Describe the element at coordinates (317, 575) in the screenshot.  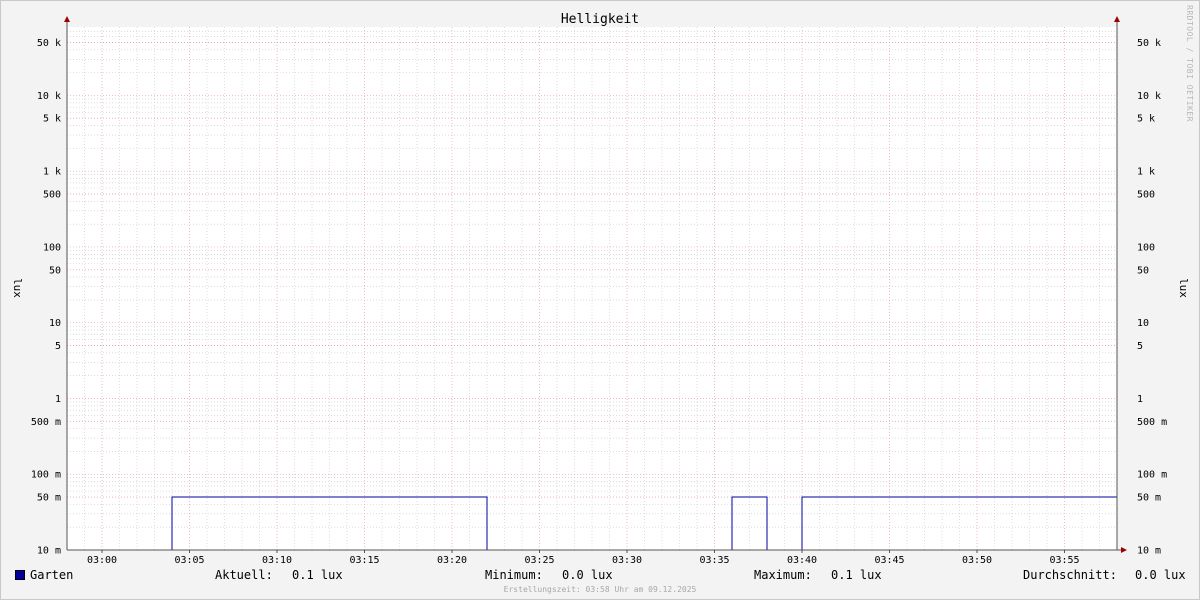
I see `legend-aktuell-value: 0.1 lux` at that location.